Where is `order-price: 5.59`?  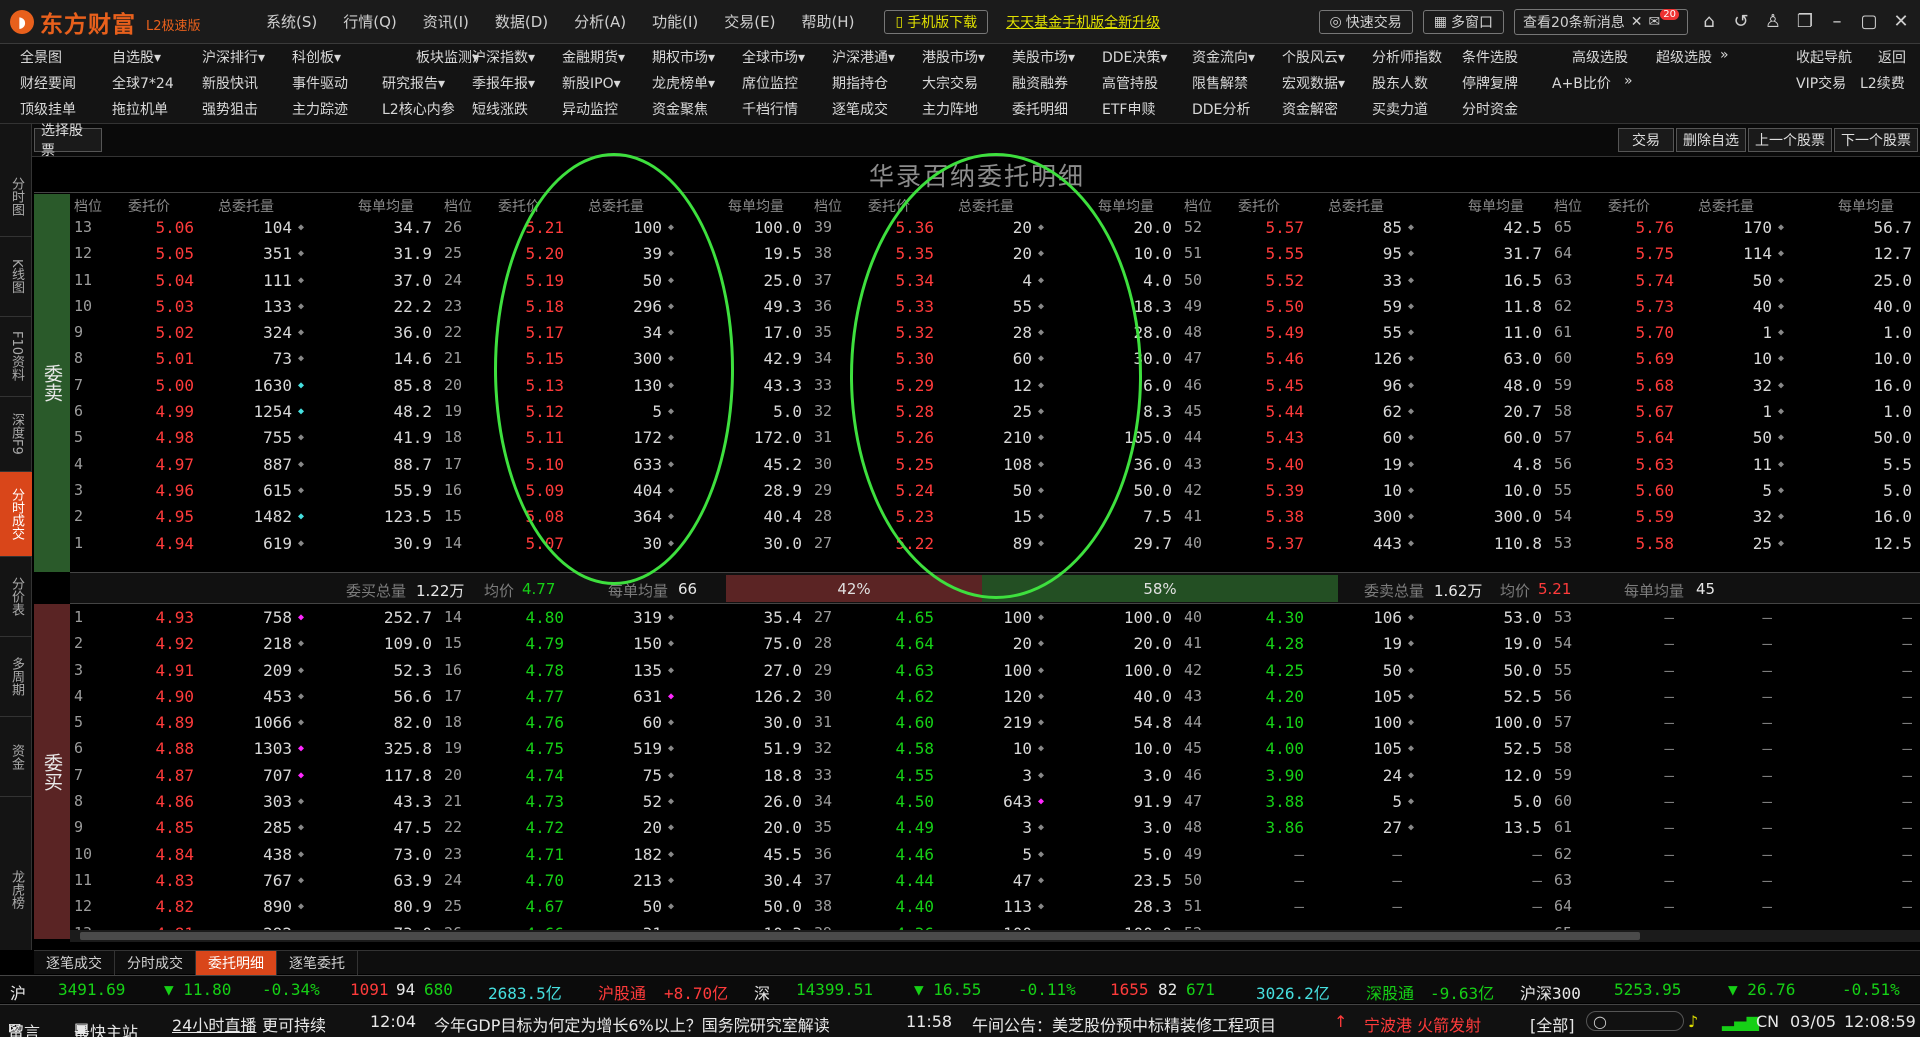
order-price: 5.59 is located at coordinates (1642, 516).